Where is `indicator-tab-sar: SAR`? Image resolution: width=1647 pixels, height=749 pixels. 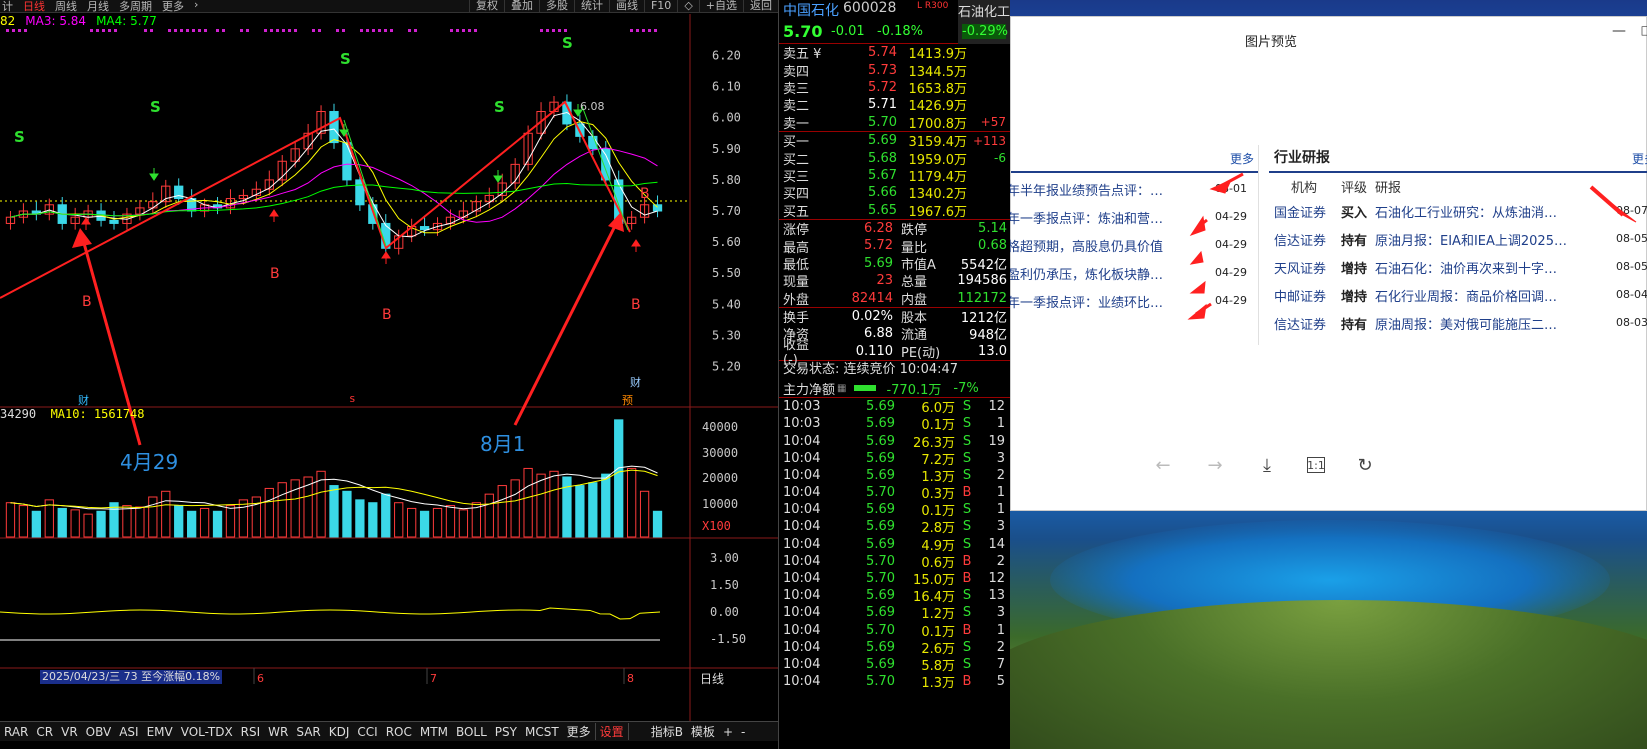
indicator-tab-sar: SAR is located at coordinates (308, 732).